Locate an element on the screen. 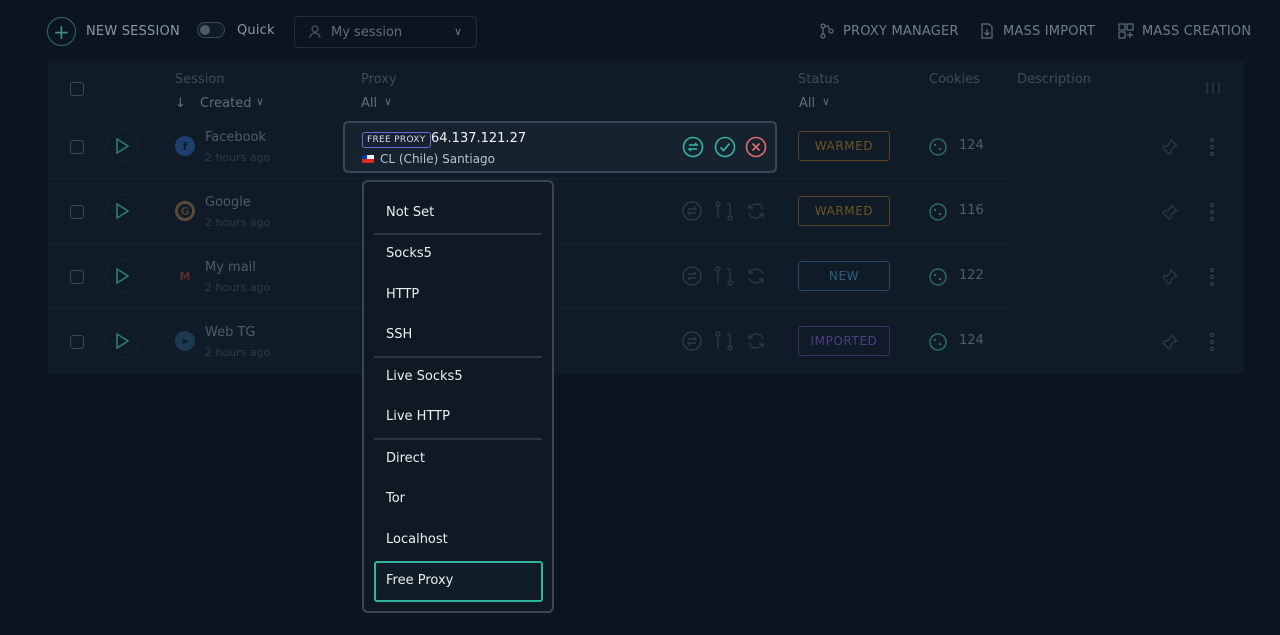 Image resolution: width=1280 pixels, height=635 pixels. session-name: Web TG is located at coordinates (230, 332).